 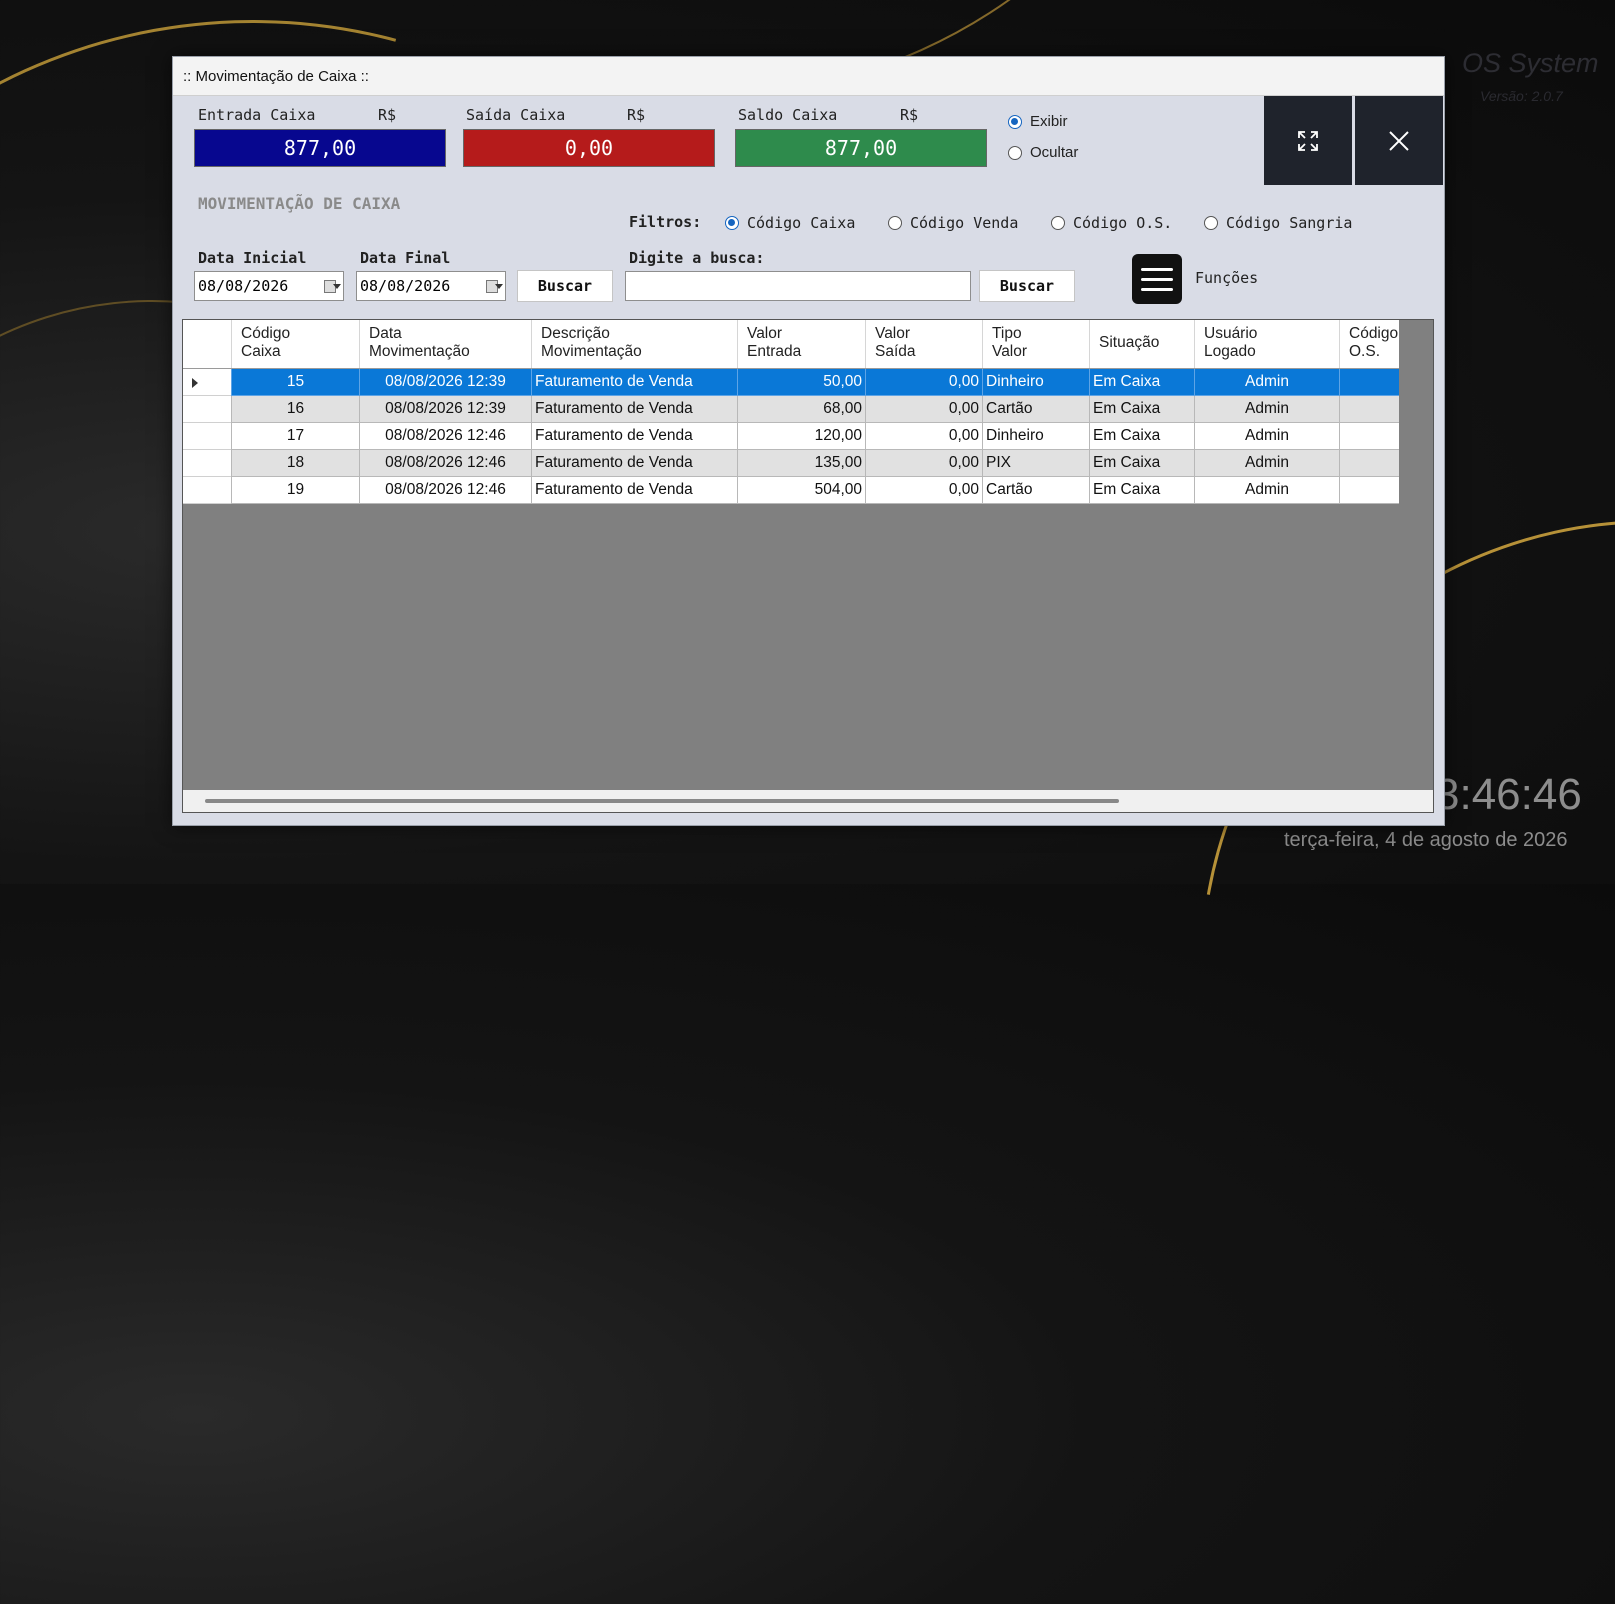 What do you see at coordinates (295, 344) in the screenshot?
I see `col-codigo-caixa-header: Código Caixa` at bounding box center [295, 344].